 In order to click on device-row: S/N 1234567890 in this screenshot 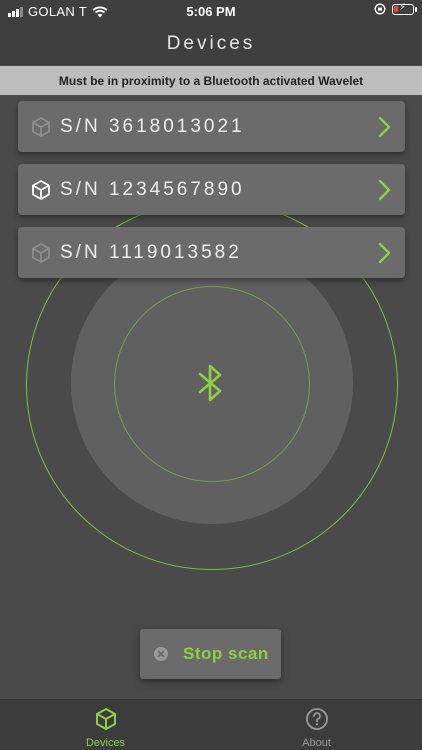, I will do `click(211, 189)`.